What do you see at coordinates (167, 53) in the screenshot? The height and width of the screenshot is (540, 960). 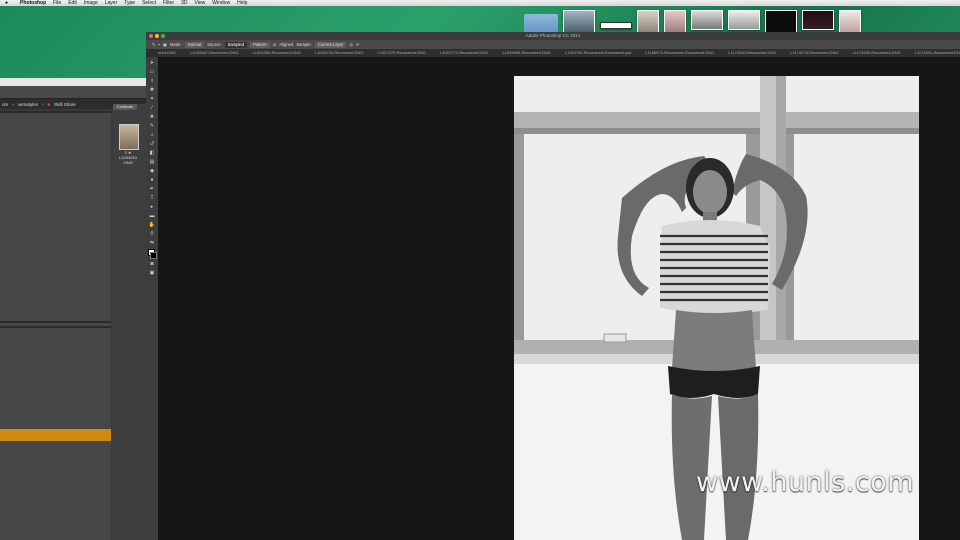 I see `document-tab: ered.DNG` at bounding box center [167, 53].